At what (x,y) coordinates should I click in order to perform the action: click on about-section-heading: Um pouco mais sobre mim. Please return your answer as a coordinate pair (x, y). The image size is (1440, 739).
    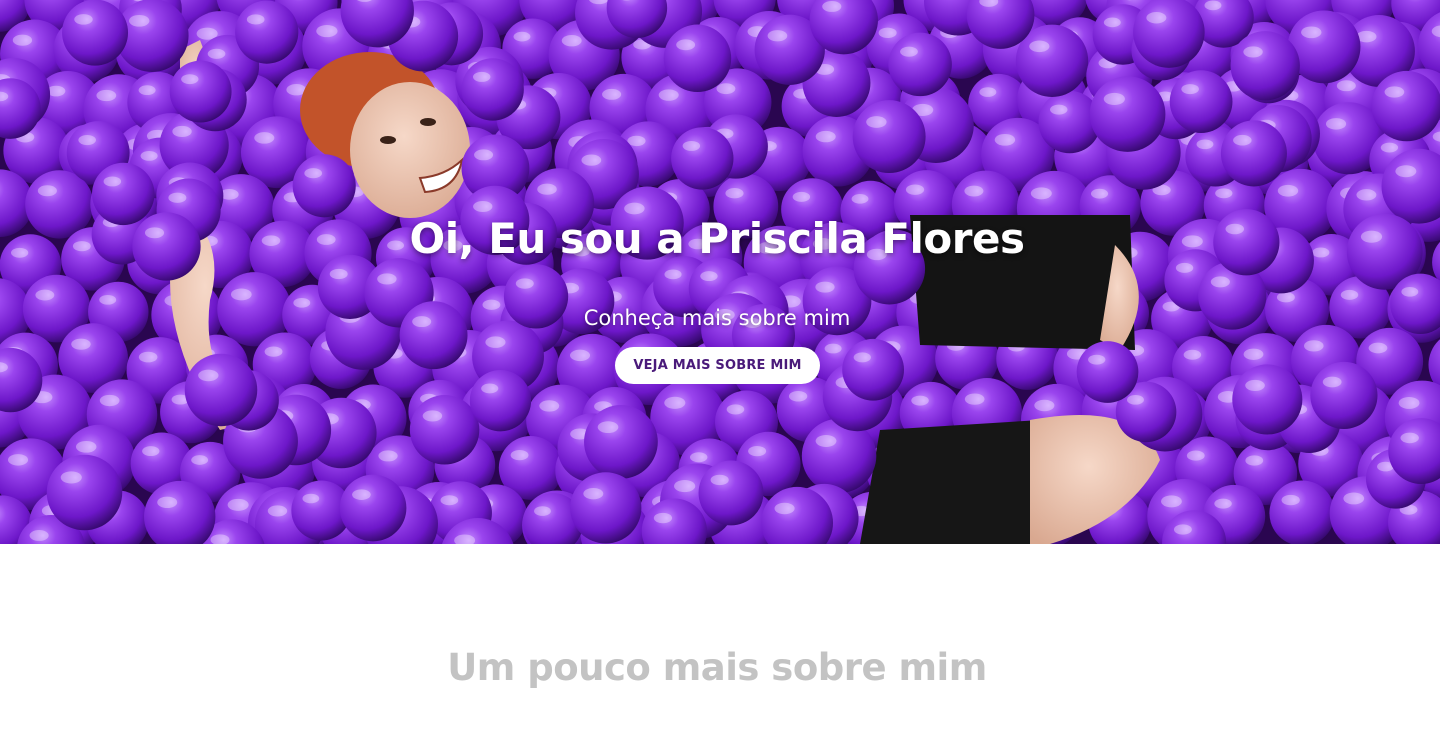
    Looking at the image, I should click on (717, 667).